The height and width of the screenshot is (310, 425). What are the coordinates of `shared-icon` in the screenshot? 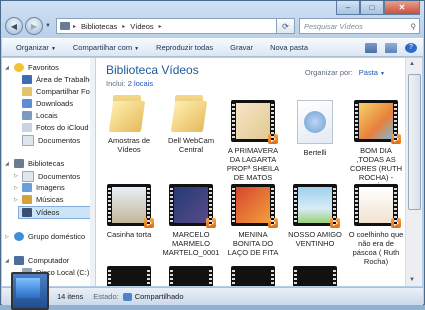 It's located at (127, 296).